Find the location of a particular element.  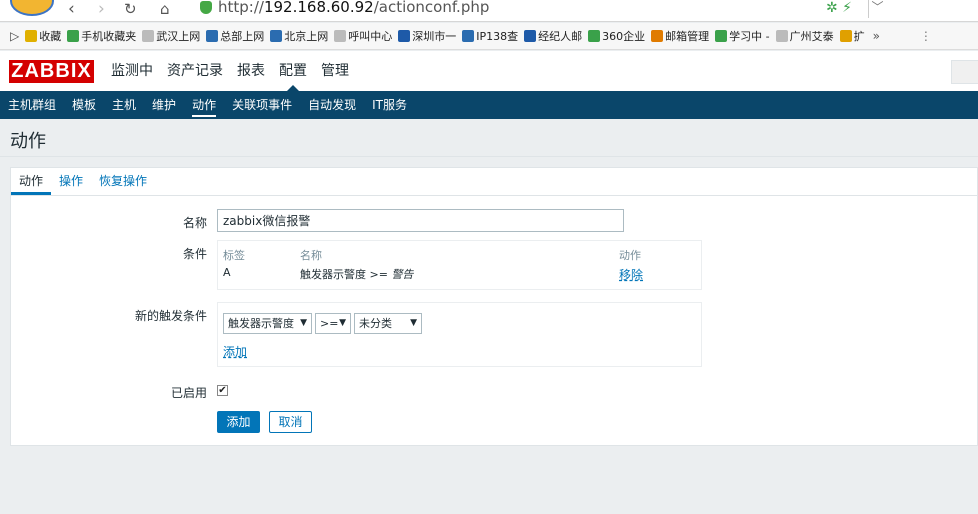

ip-icon is located at coordinates (468, 36).